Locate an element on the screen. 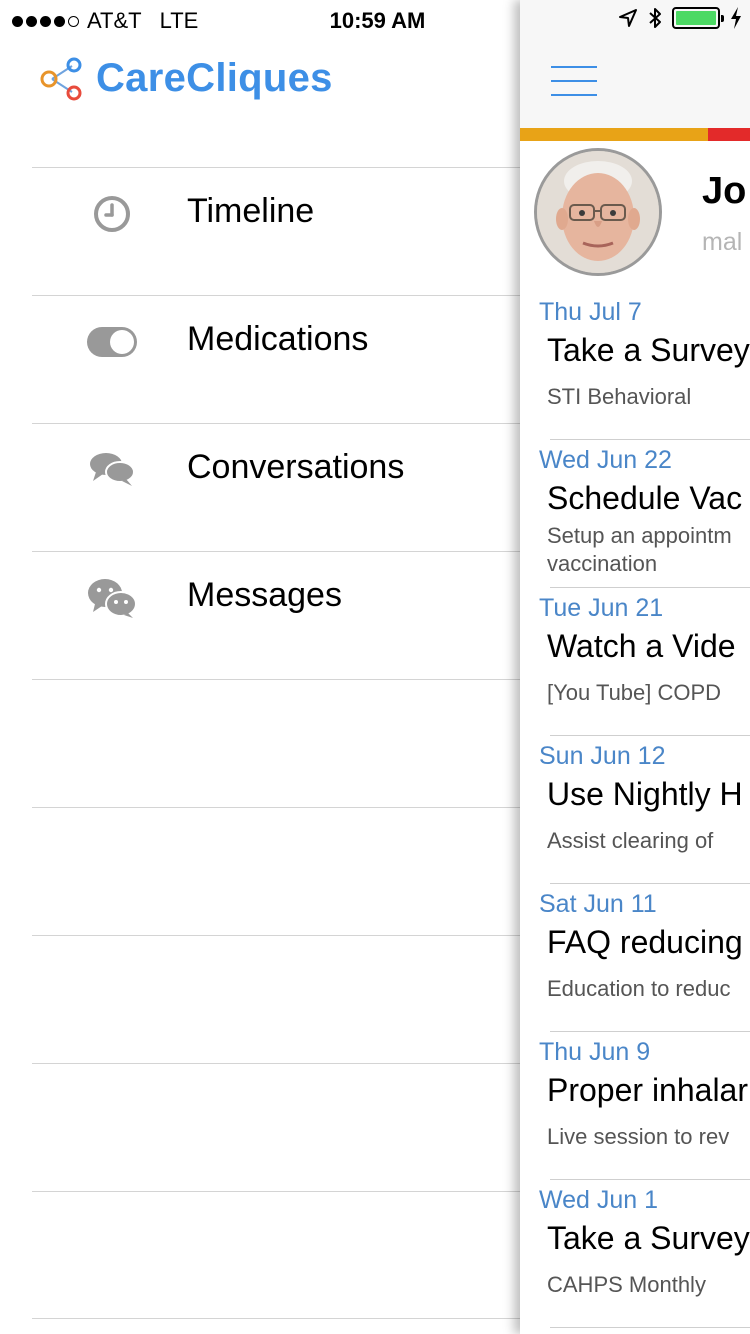 The height and width of the screenshot is (1334, 750). timeline-title: FAQ reducing is located at coordinates (645, 942).